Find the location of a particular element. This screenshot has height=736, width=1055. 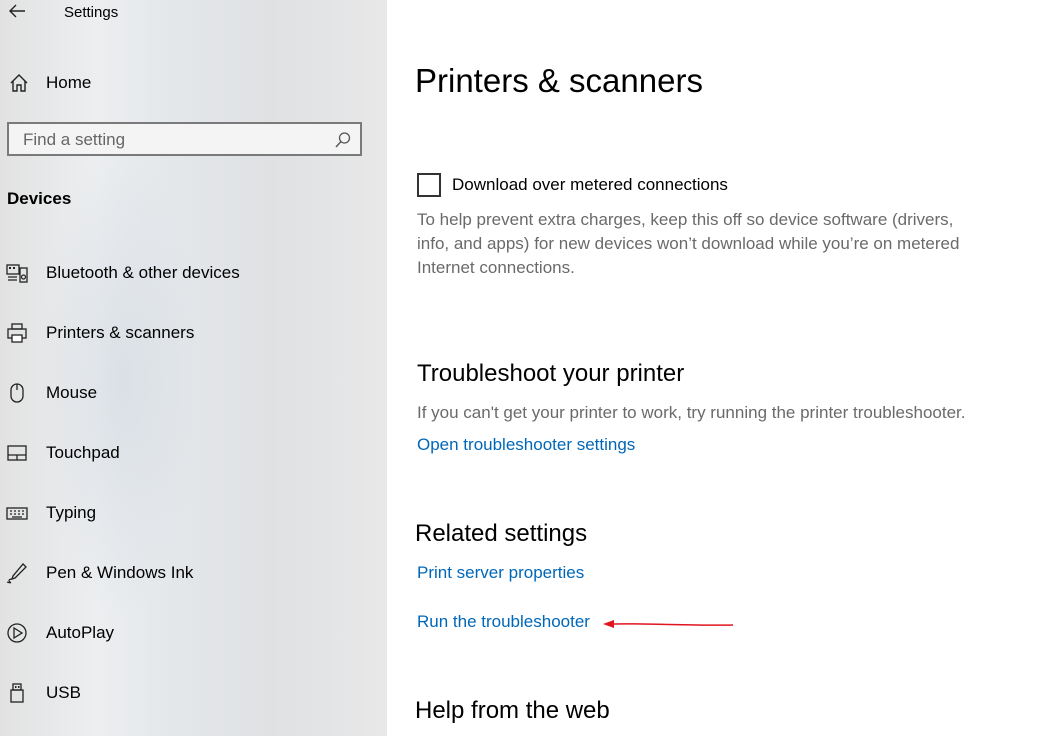

metered-connections-checkbox is located at coordinates (429, 185).